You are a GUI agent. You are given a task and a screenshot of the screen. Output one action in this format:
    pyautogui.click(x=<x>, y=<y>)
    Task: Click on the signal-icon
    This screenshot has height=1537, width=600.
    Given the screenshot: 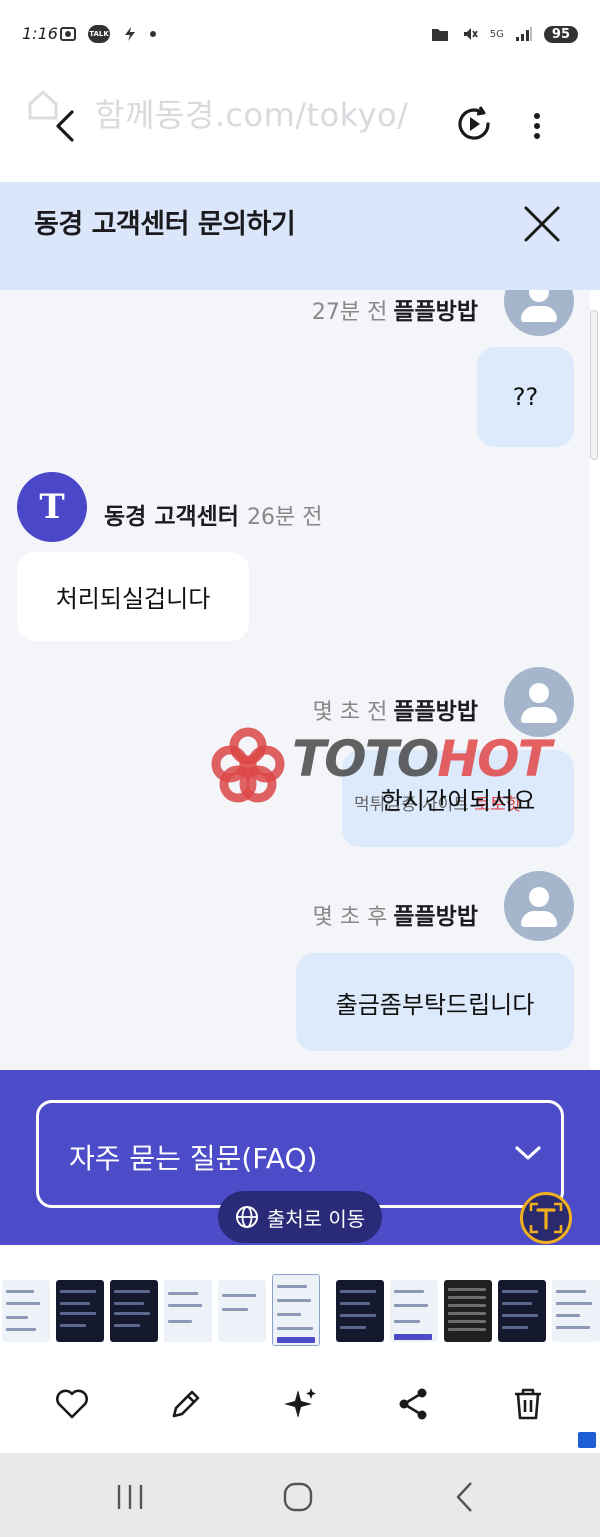 What is the action you would take?
    pyautogui.click(x=524, y=34)
    